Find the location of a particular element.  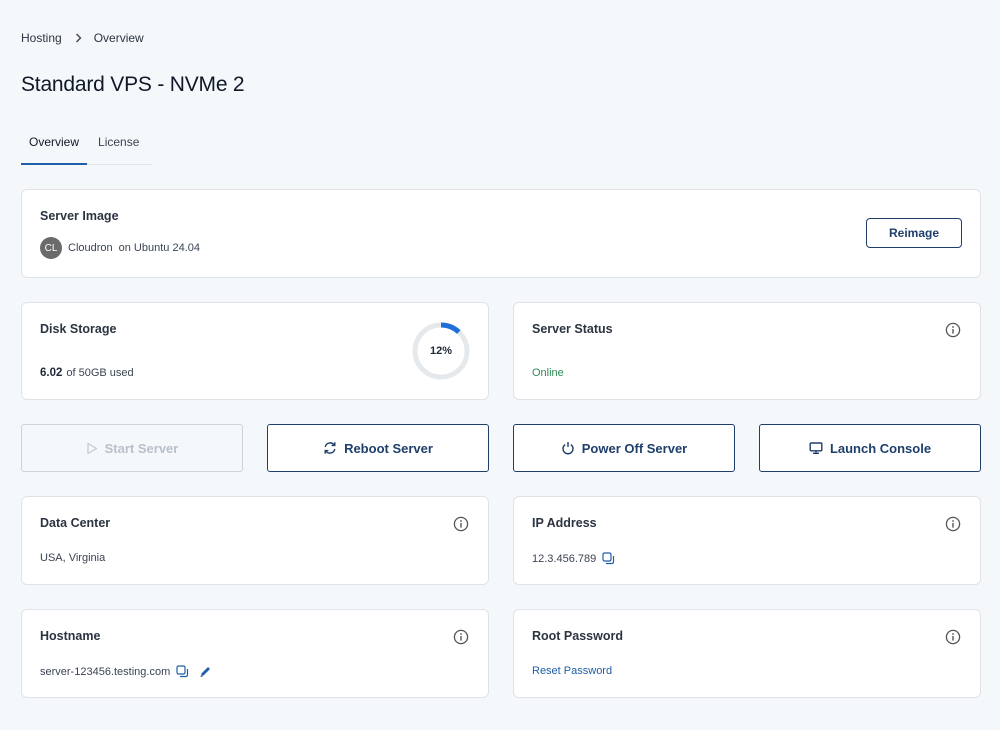

ip-address-value: 12.3.456.789 is located at coordinates (564, 558).